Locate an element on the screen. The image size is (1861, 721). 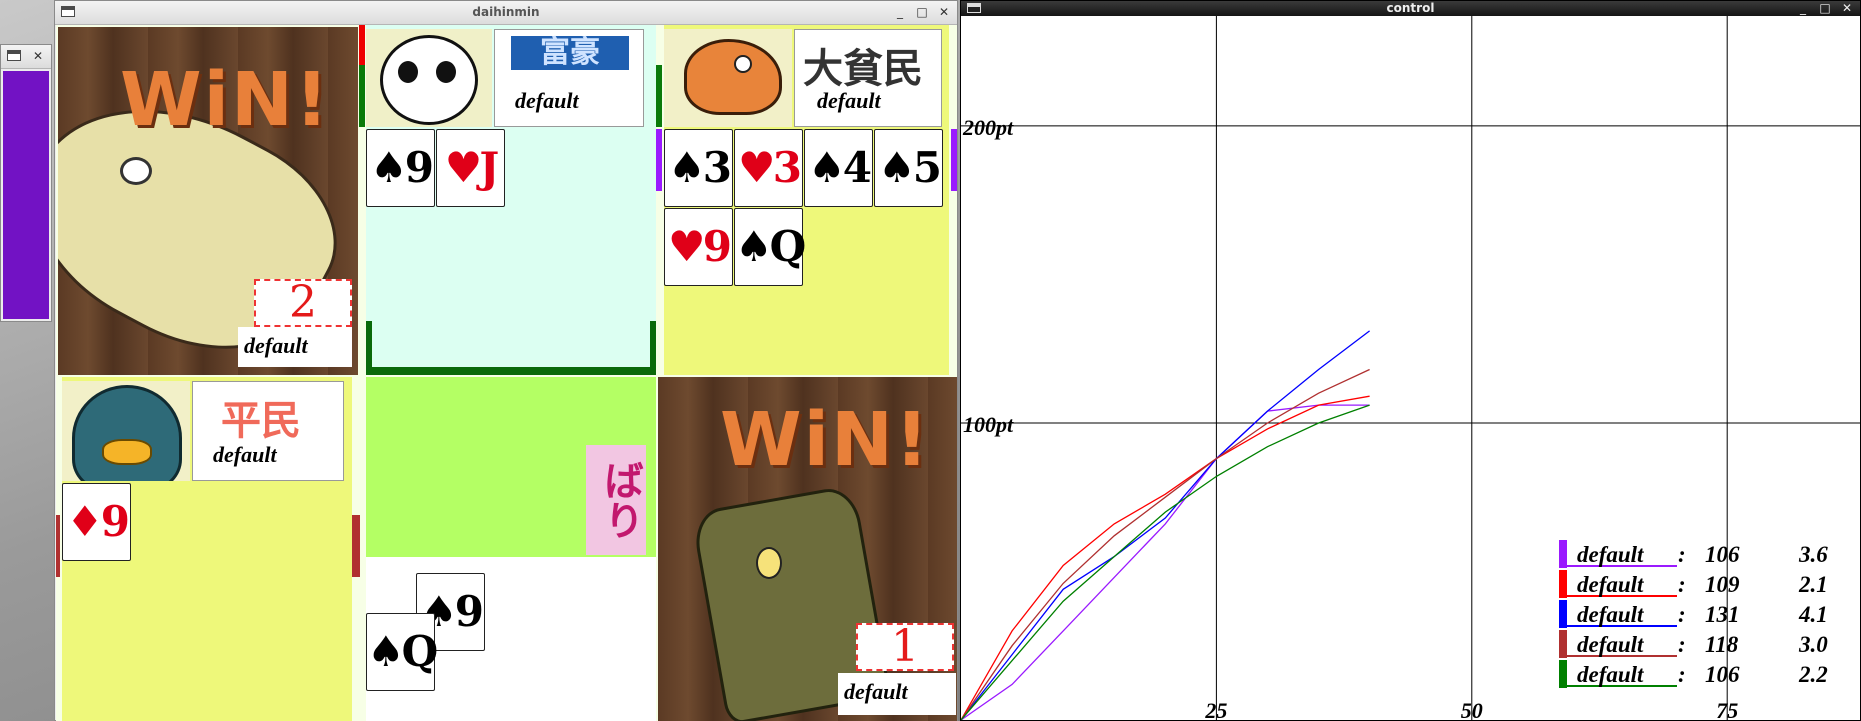
turn-indicator-red is located at coordinates (362, 45).